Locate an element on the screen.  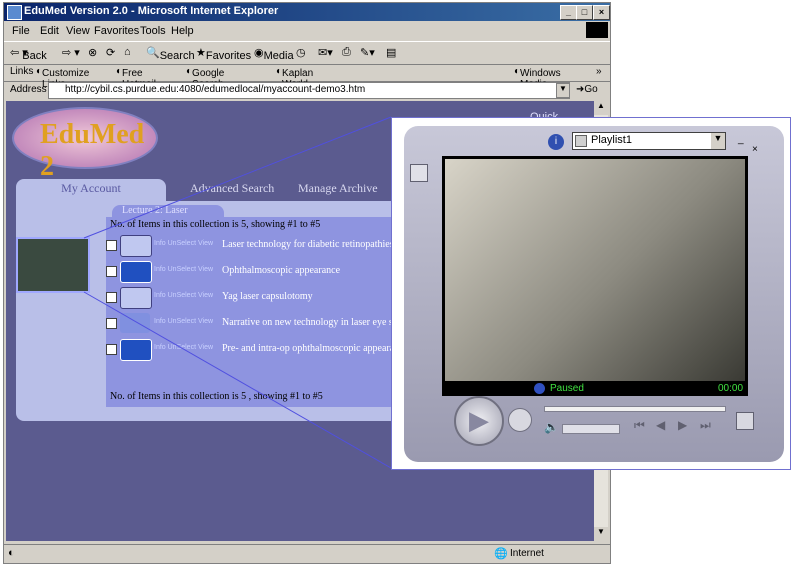
volume-slider is located at coordinates (591, 429).